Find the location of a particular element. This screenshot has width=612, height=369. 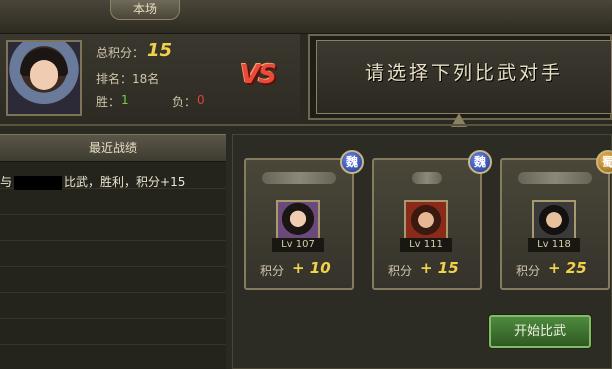

prompt-text: 请选择下列比武对手 is located at coordinates (463, 73).